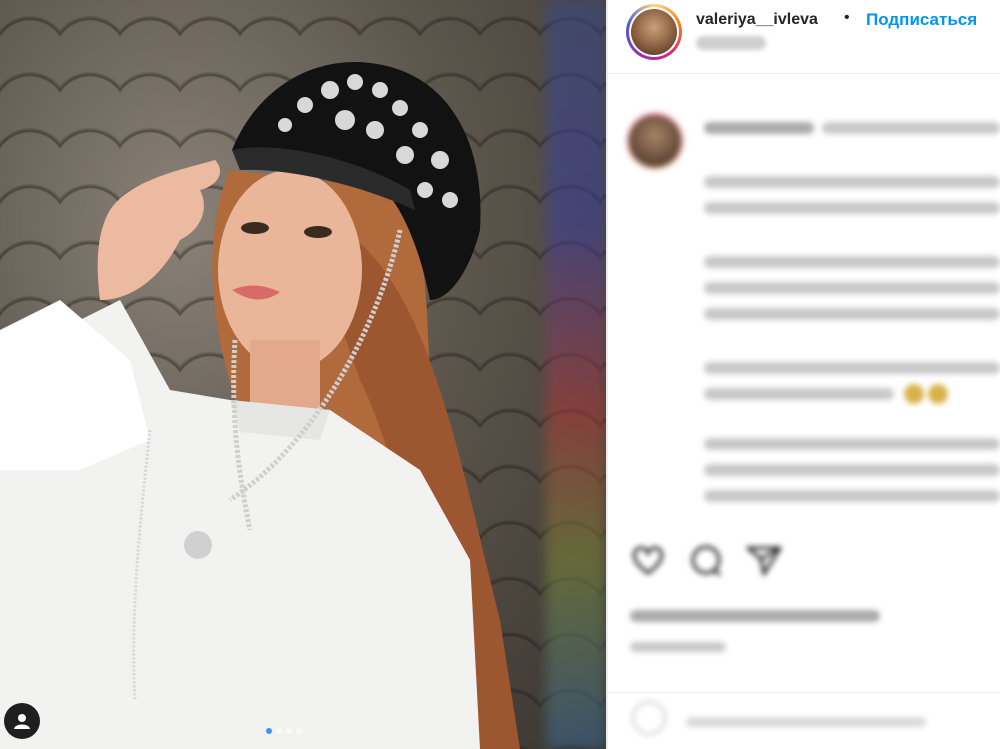 This screenshot has height=749, width=1000. What do you see at coordinates (755, 616) in the screenshot?
I see `likes-count-blurred` at bounding box center [755, 616].